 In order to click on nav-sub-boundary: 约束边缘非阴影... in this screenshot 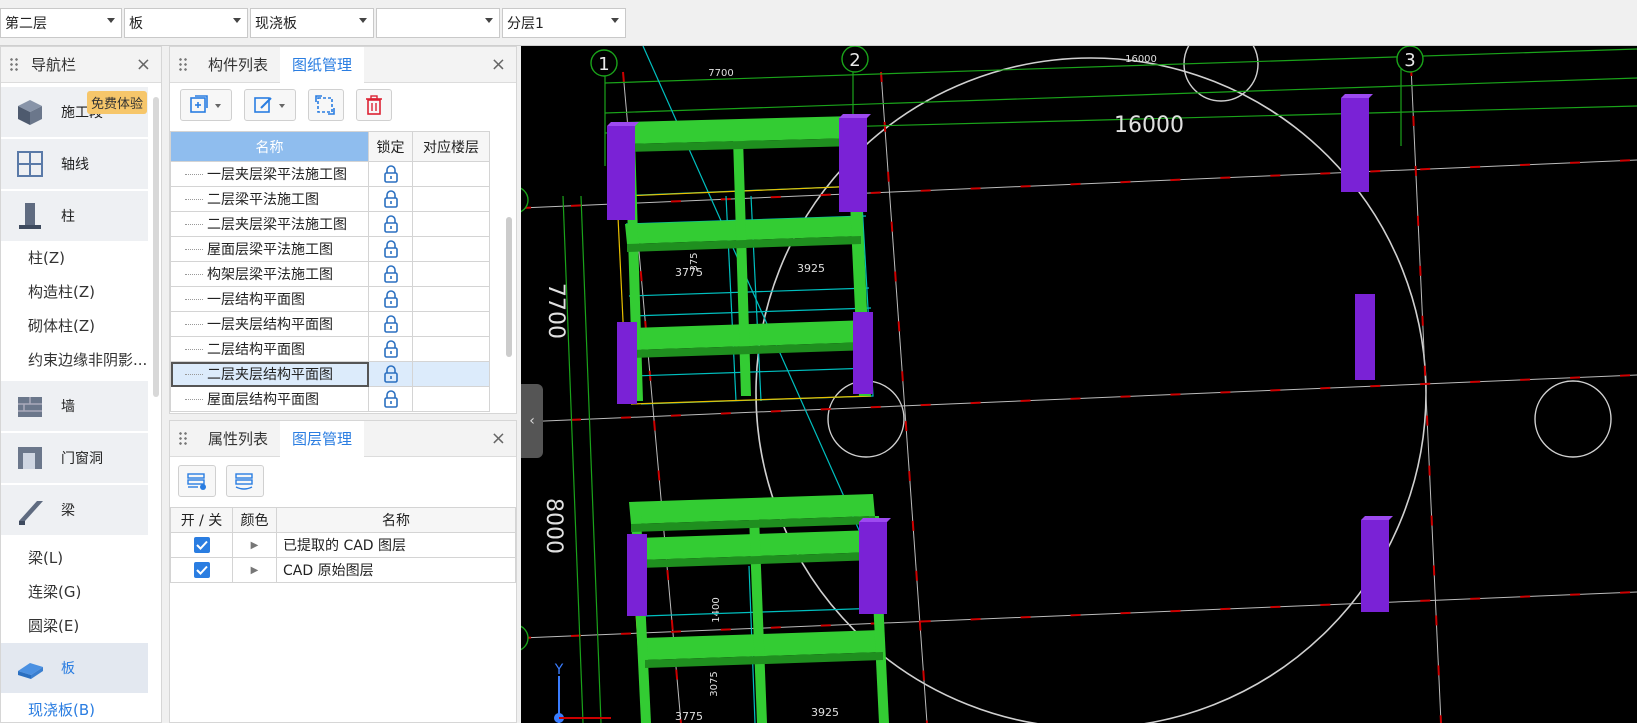, I will do `click(87, 359)`.